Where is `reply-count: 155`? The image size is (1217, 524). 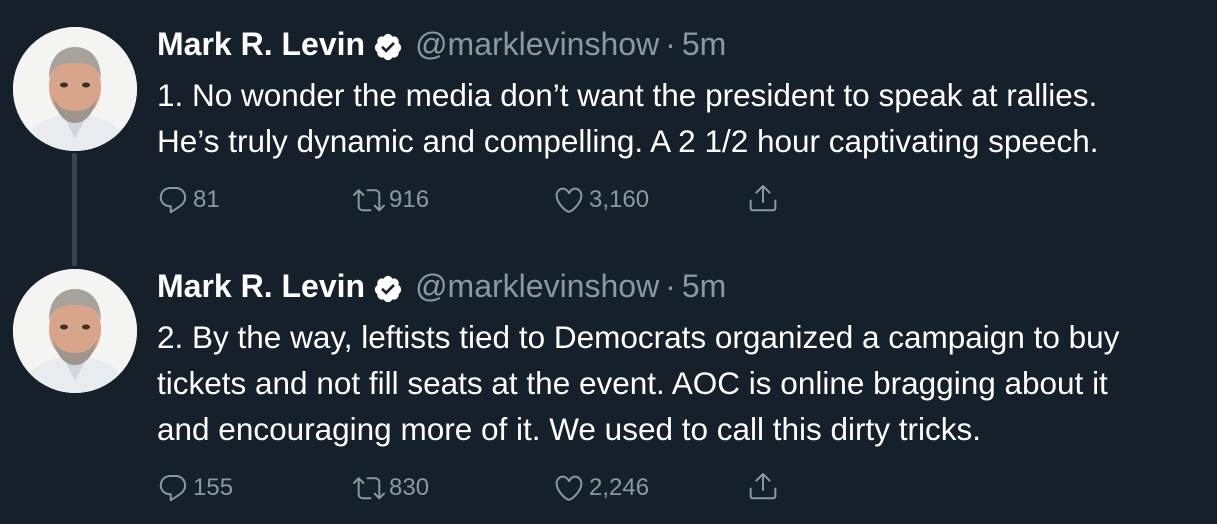 reply-count: 155 is located at coordinates (213, 487).